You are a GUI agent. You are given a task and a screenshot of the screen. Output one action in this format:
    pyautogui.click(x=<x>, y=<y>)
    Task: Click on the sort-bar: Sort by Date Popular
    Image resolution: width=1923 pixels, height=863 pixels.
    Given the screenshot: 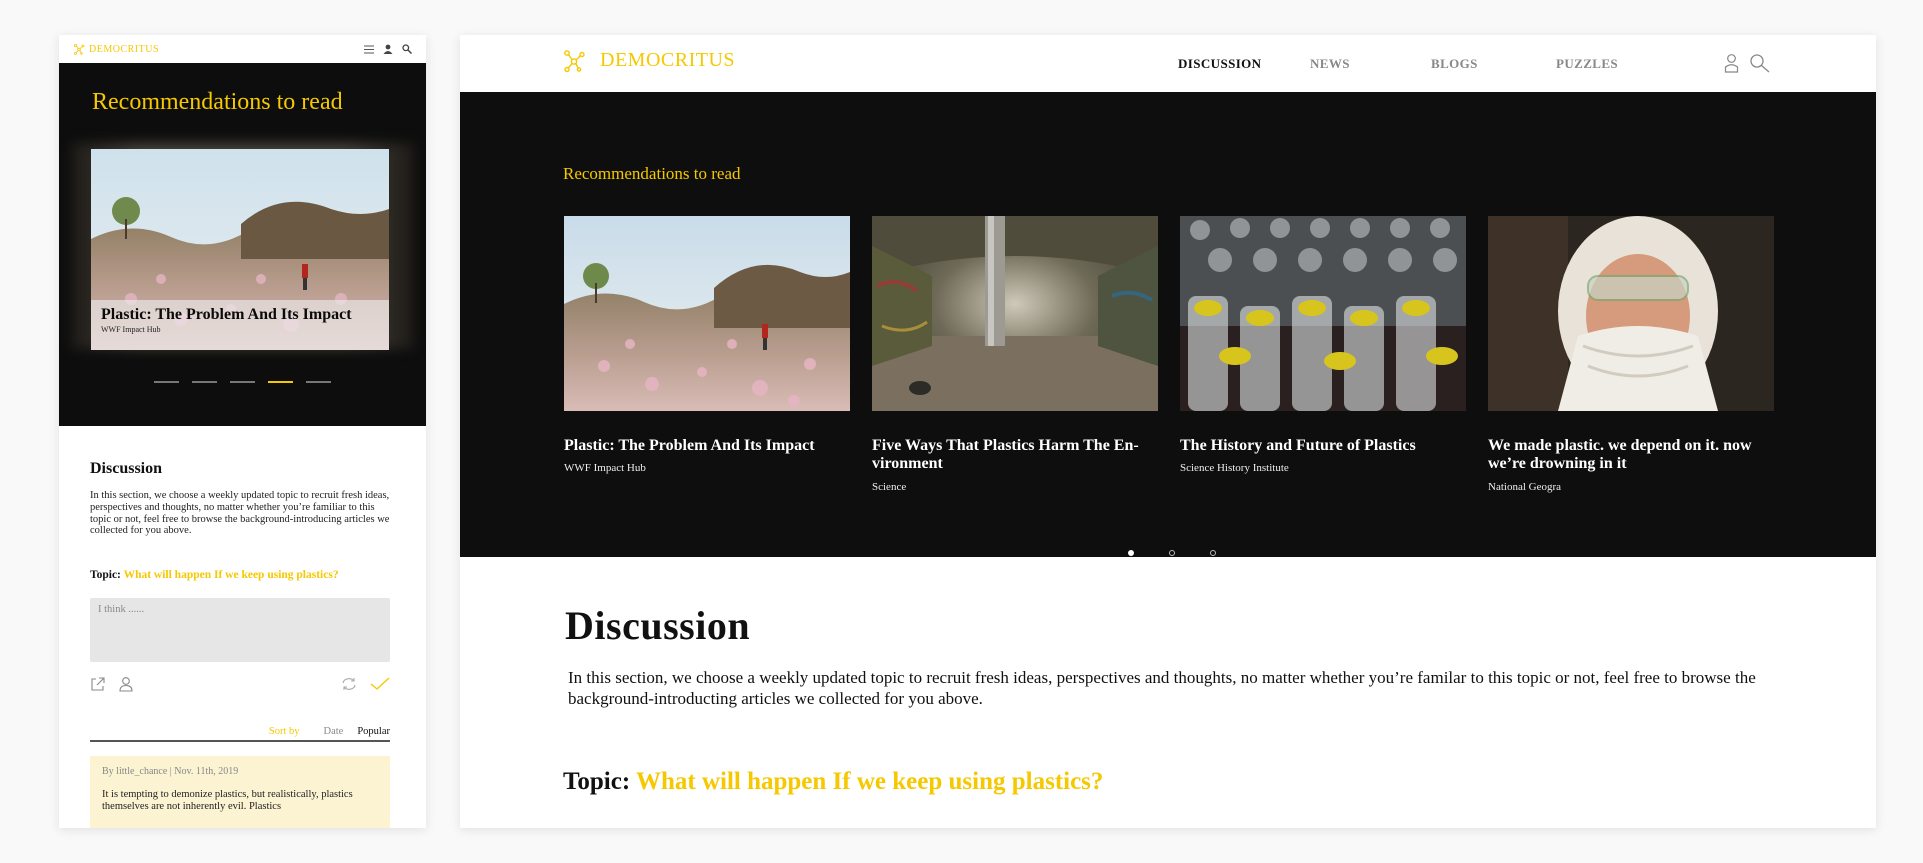 What is the action you would take?
    pyautogui.click(x=240, y=734)
    